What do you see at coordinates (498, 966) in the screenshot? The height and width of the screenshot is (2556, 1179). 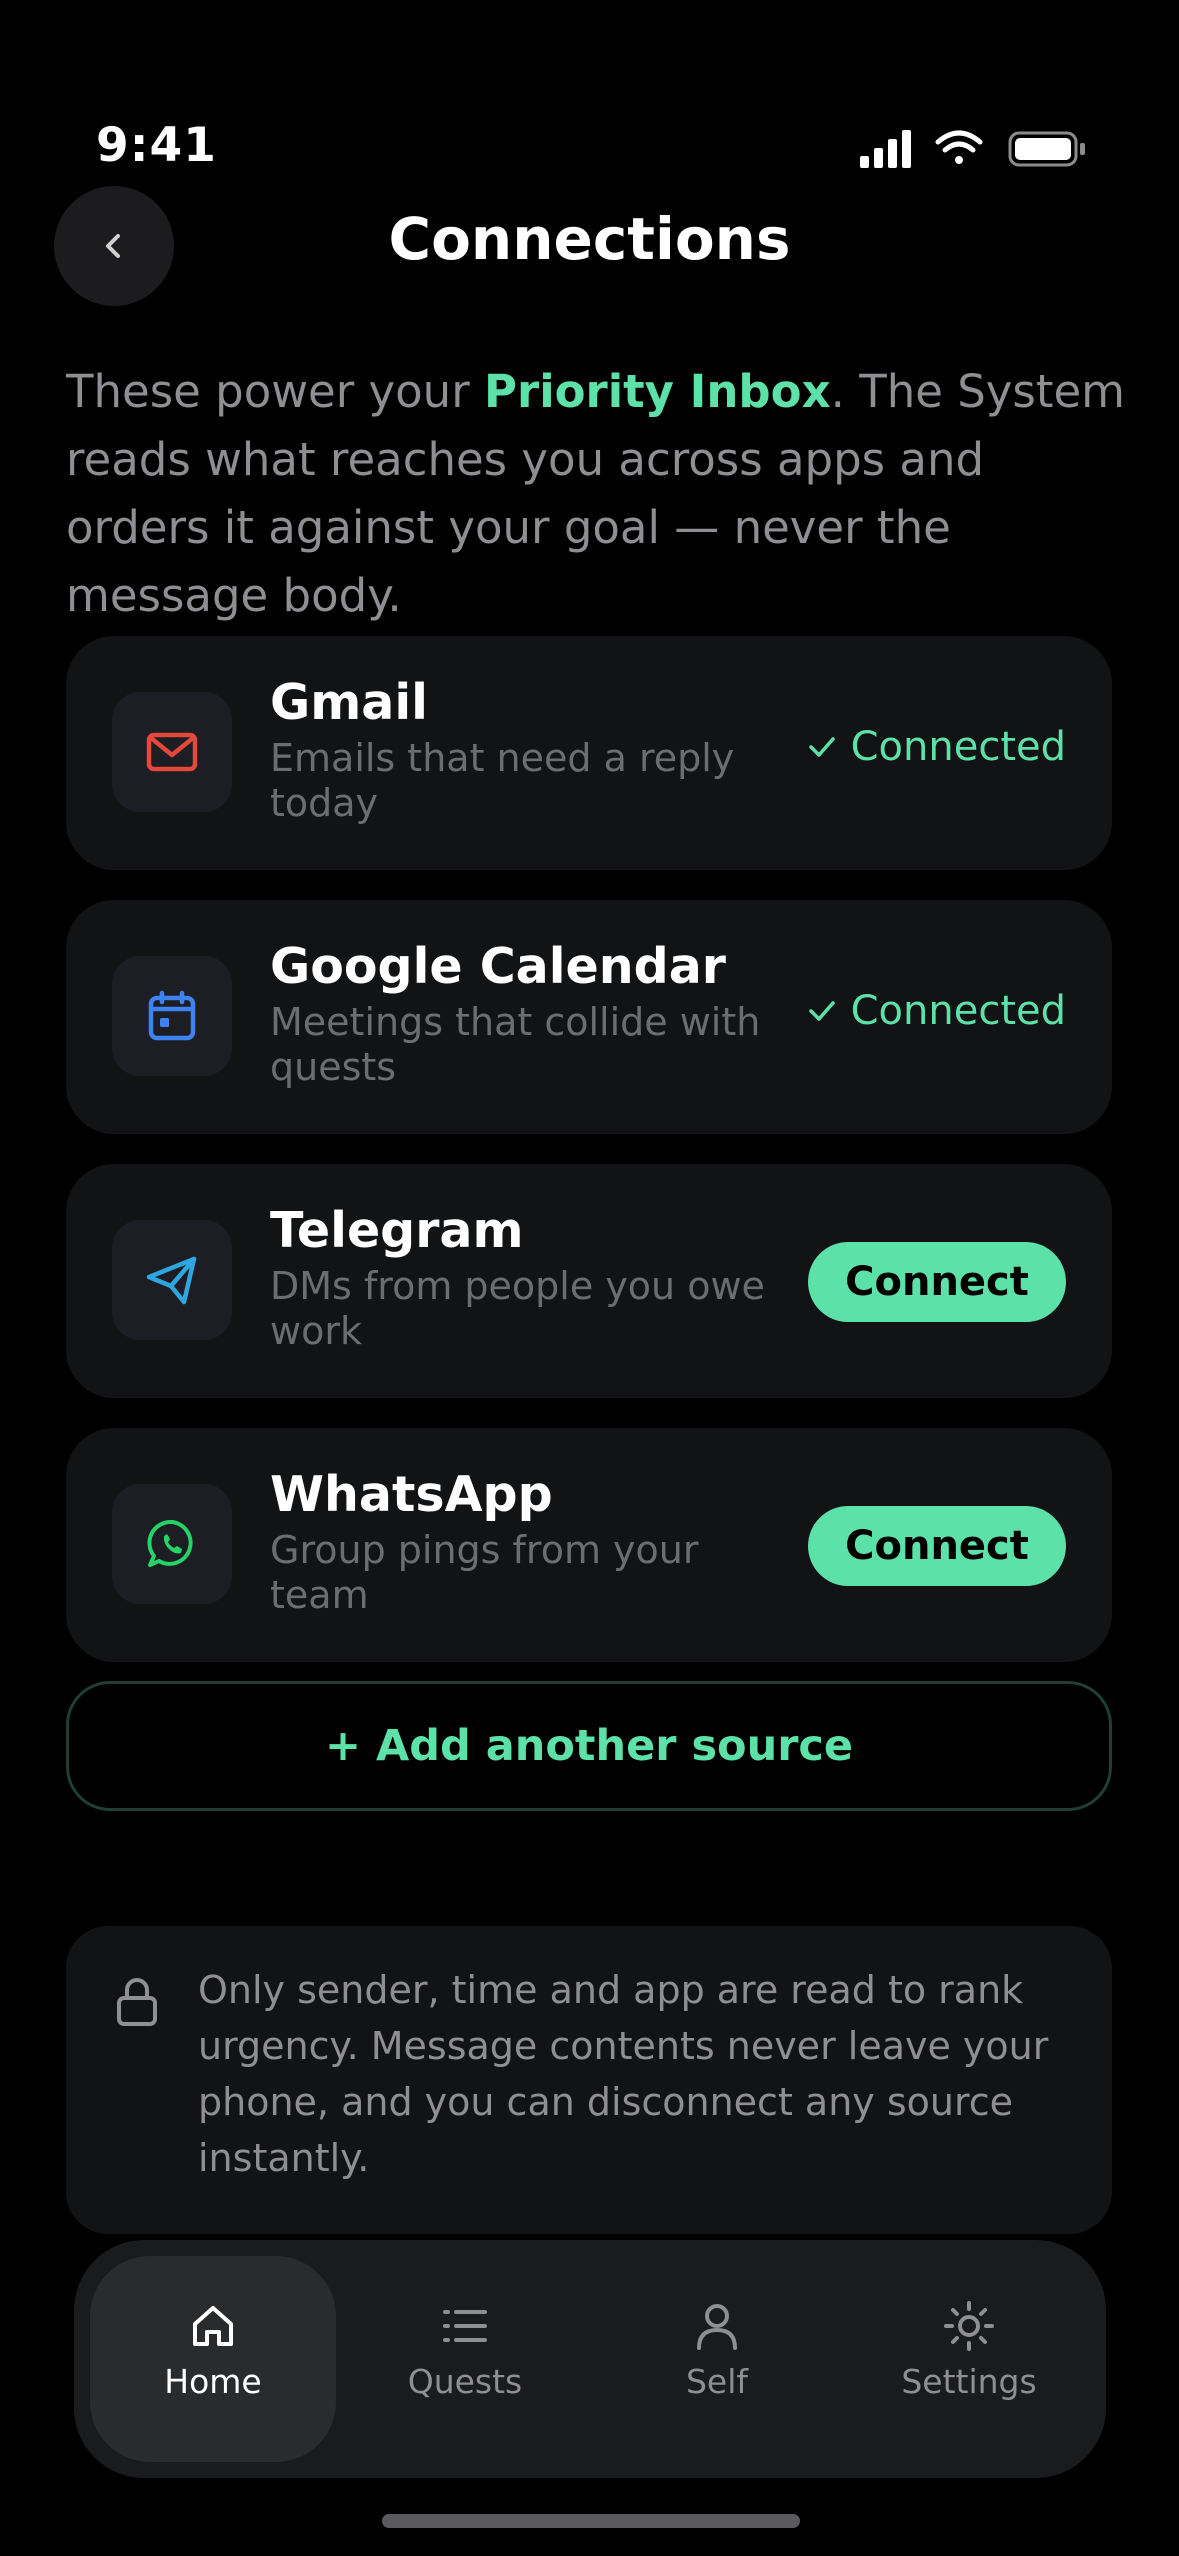 I see `connection-name: Google Calendar` at bounding box center [498, 966].